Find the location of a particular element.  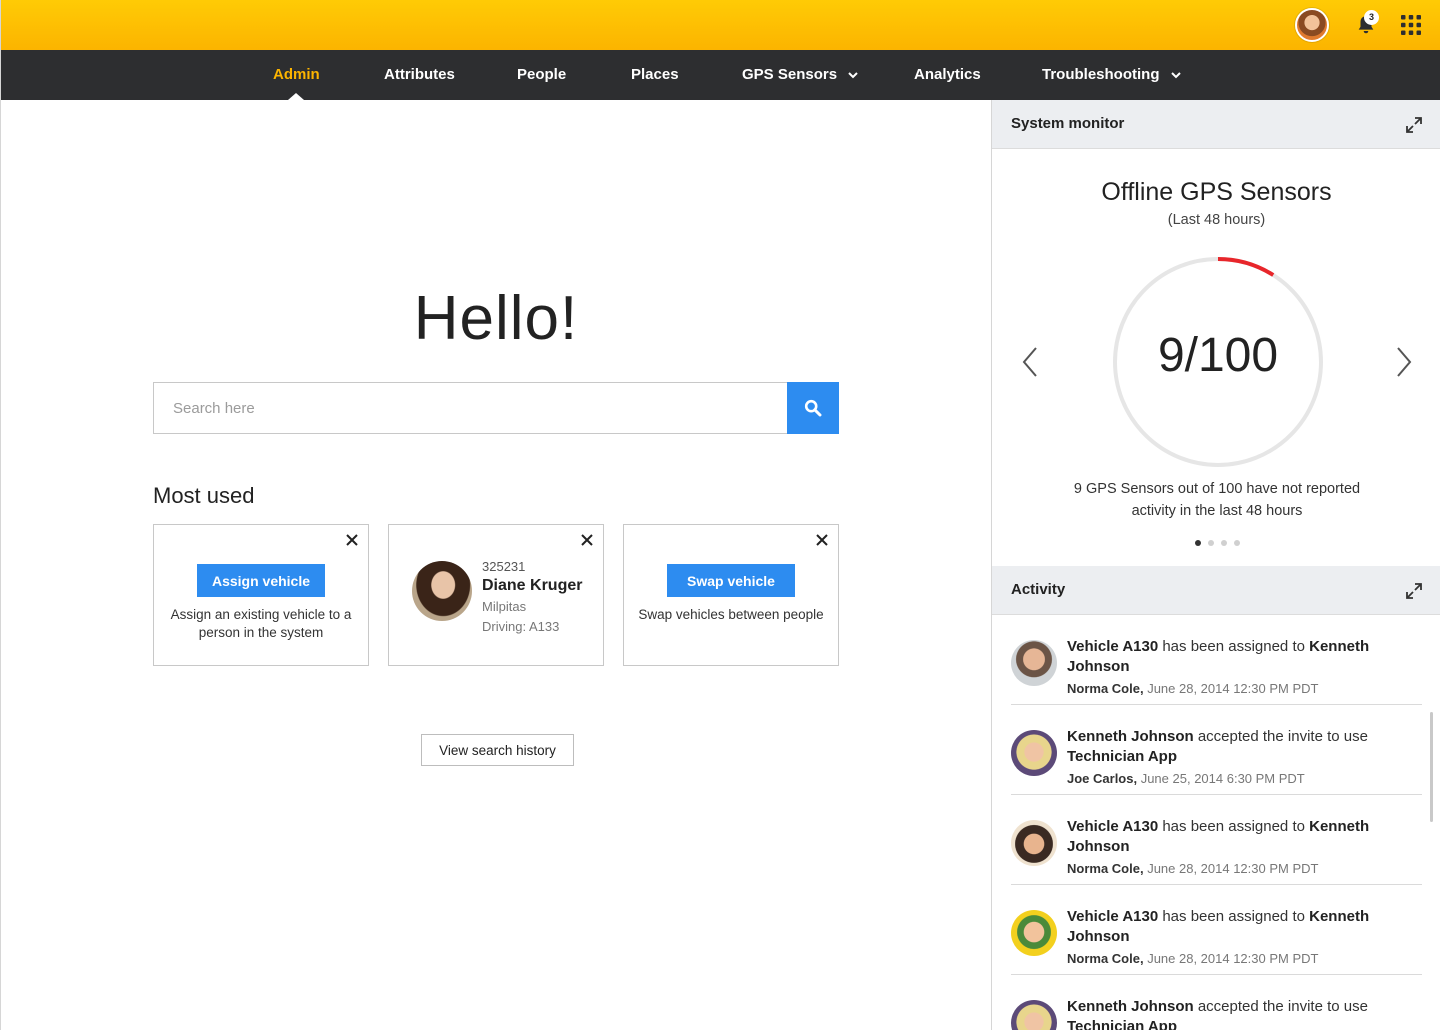

monitor-subtitle: (Last 48 hours) is located at coordinates (1216, 220).